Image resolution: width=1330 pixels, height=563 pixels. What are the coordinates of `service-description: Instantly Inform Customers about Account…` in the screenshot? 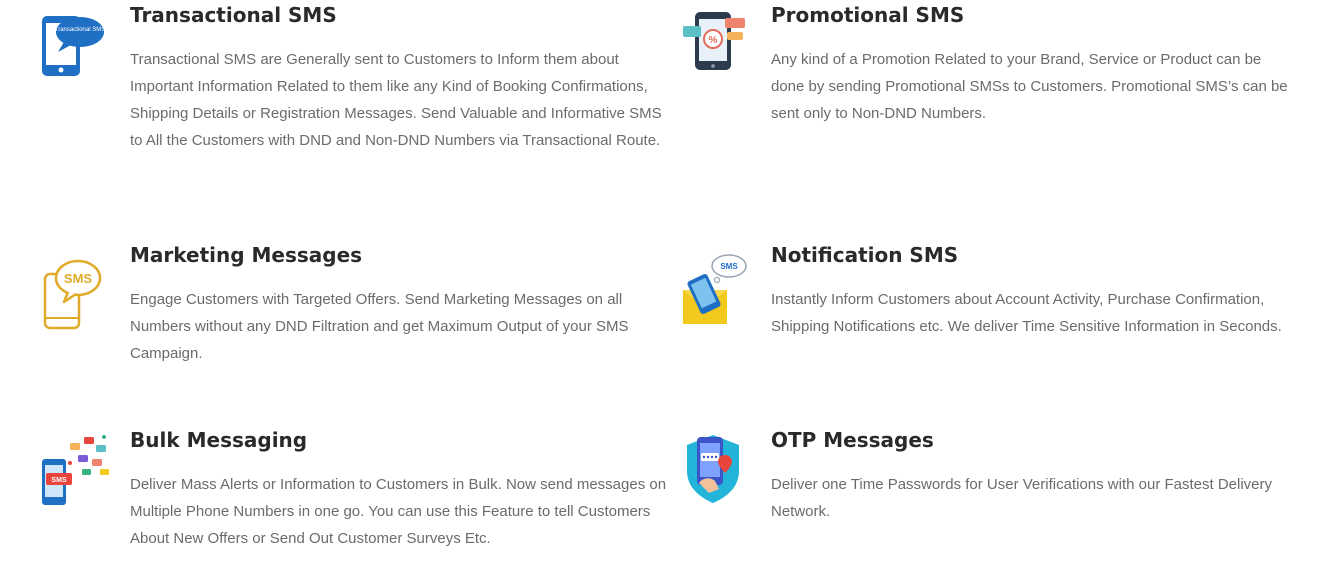 It's located at (1026, 313).